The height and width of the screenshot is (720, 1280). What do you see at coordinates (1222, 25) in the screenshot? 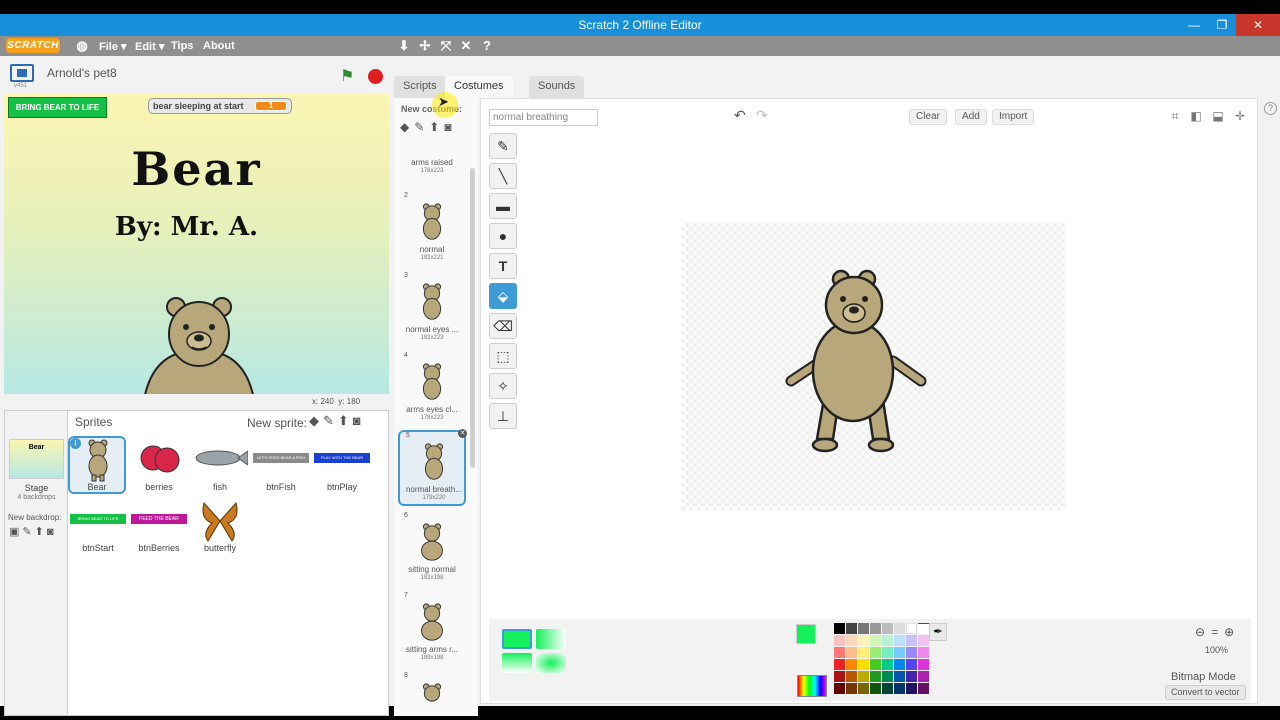
I see `maximize-button: ❐` at bounding box center [1222, 25].